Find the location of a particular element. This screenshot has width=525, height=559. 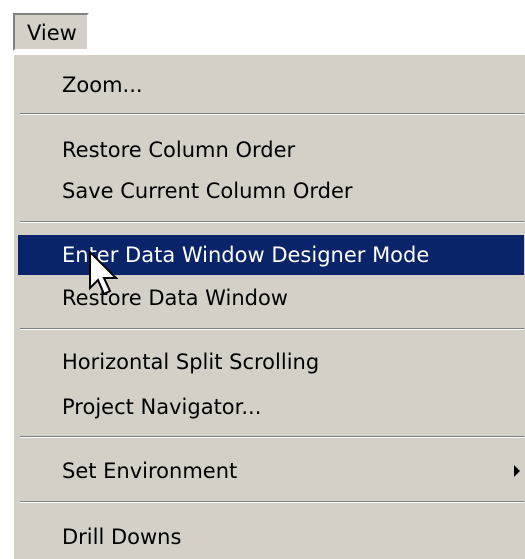

menu-item-drill-downs: Drill Downs is located at coordinates (271, 537).